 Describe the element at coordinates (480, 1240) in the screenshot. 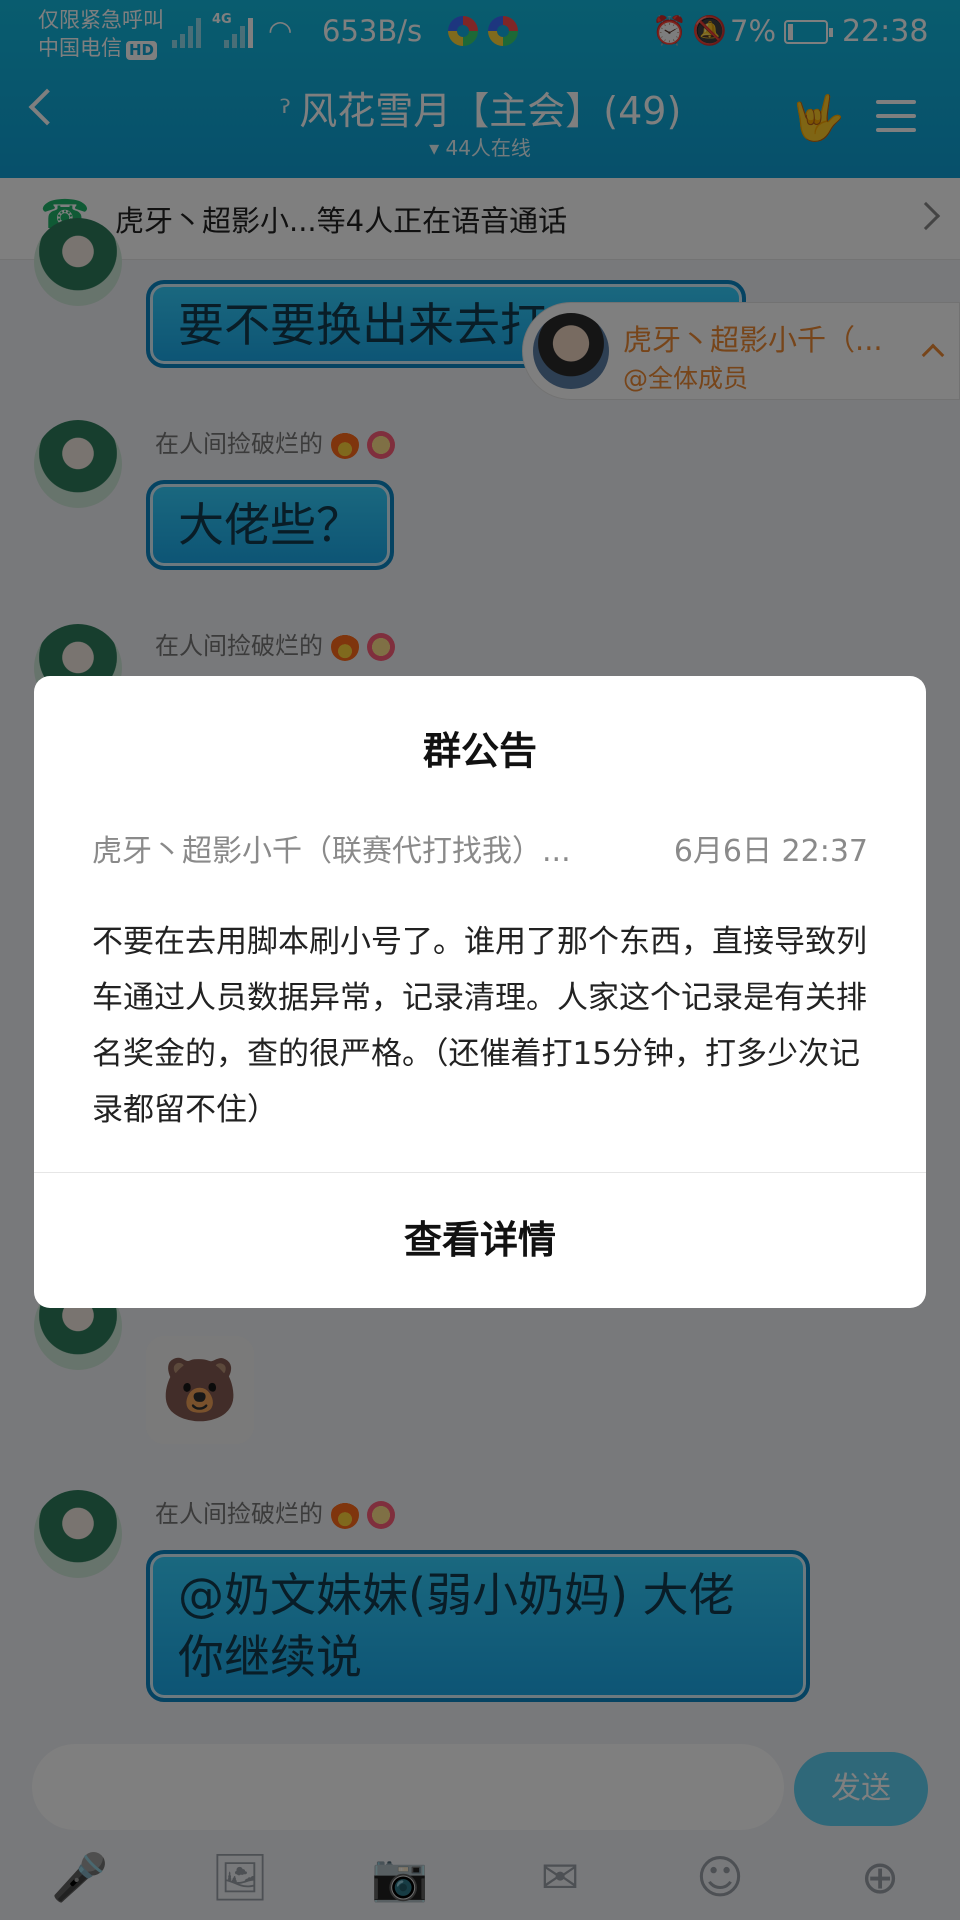

I see `view-details-button: 查看详情` at that location.